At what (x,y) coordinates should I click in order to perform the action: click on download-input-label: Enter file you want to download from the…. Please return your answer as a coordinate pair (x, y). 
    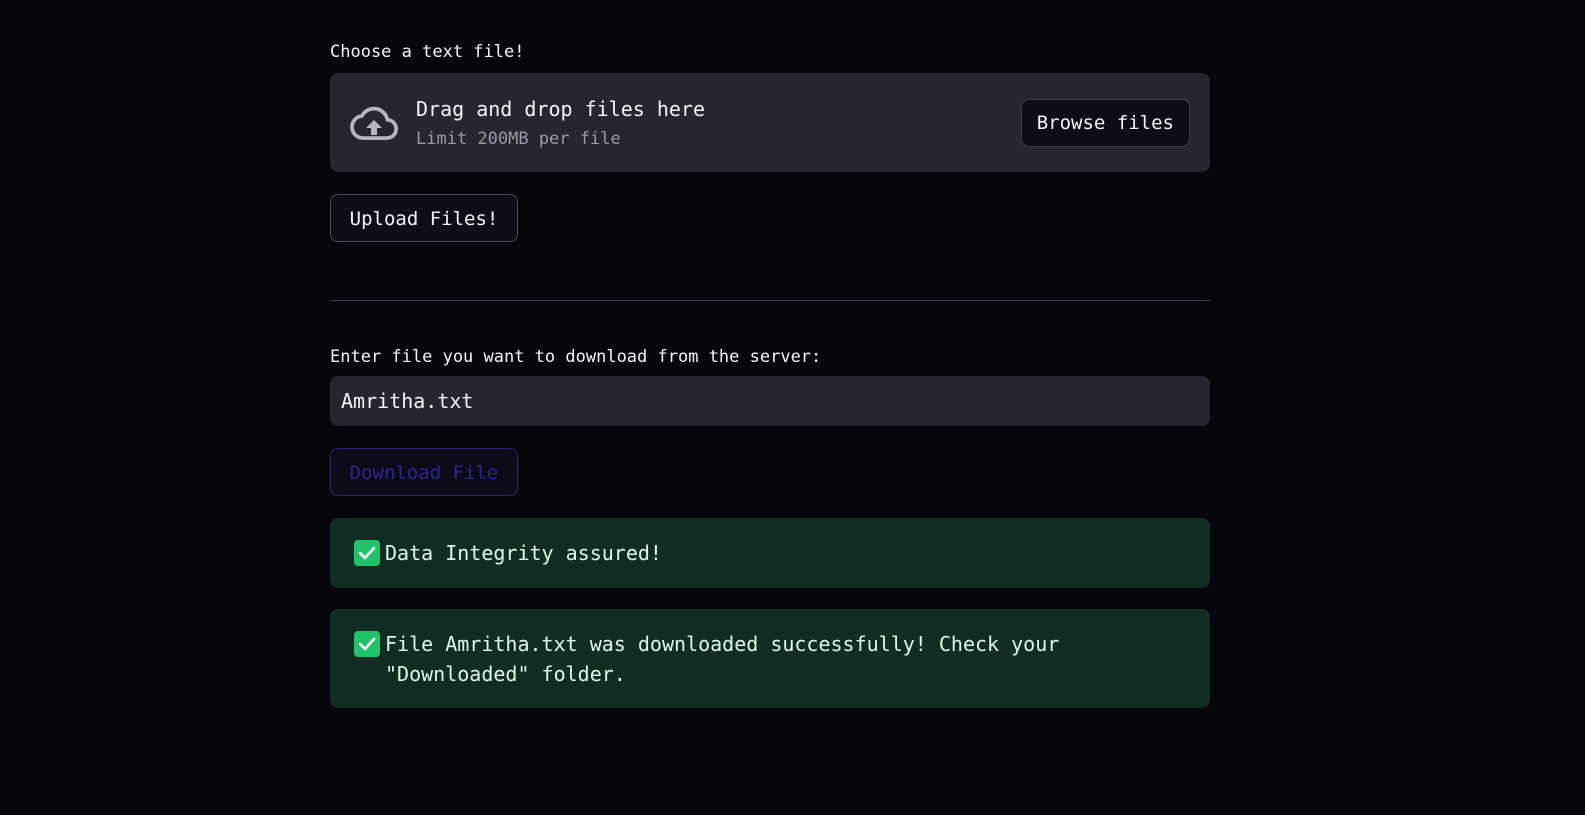
    Looking at the image, I should click on (576, 357).